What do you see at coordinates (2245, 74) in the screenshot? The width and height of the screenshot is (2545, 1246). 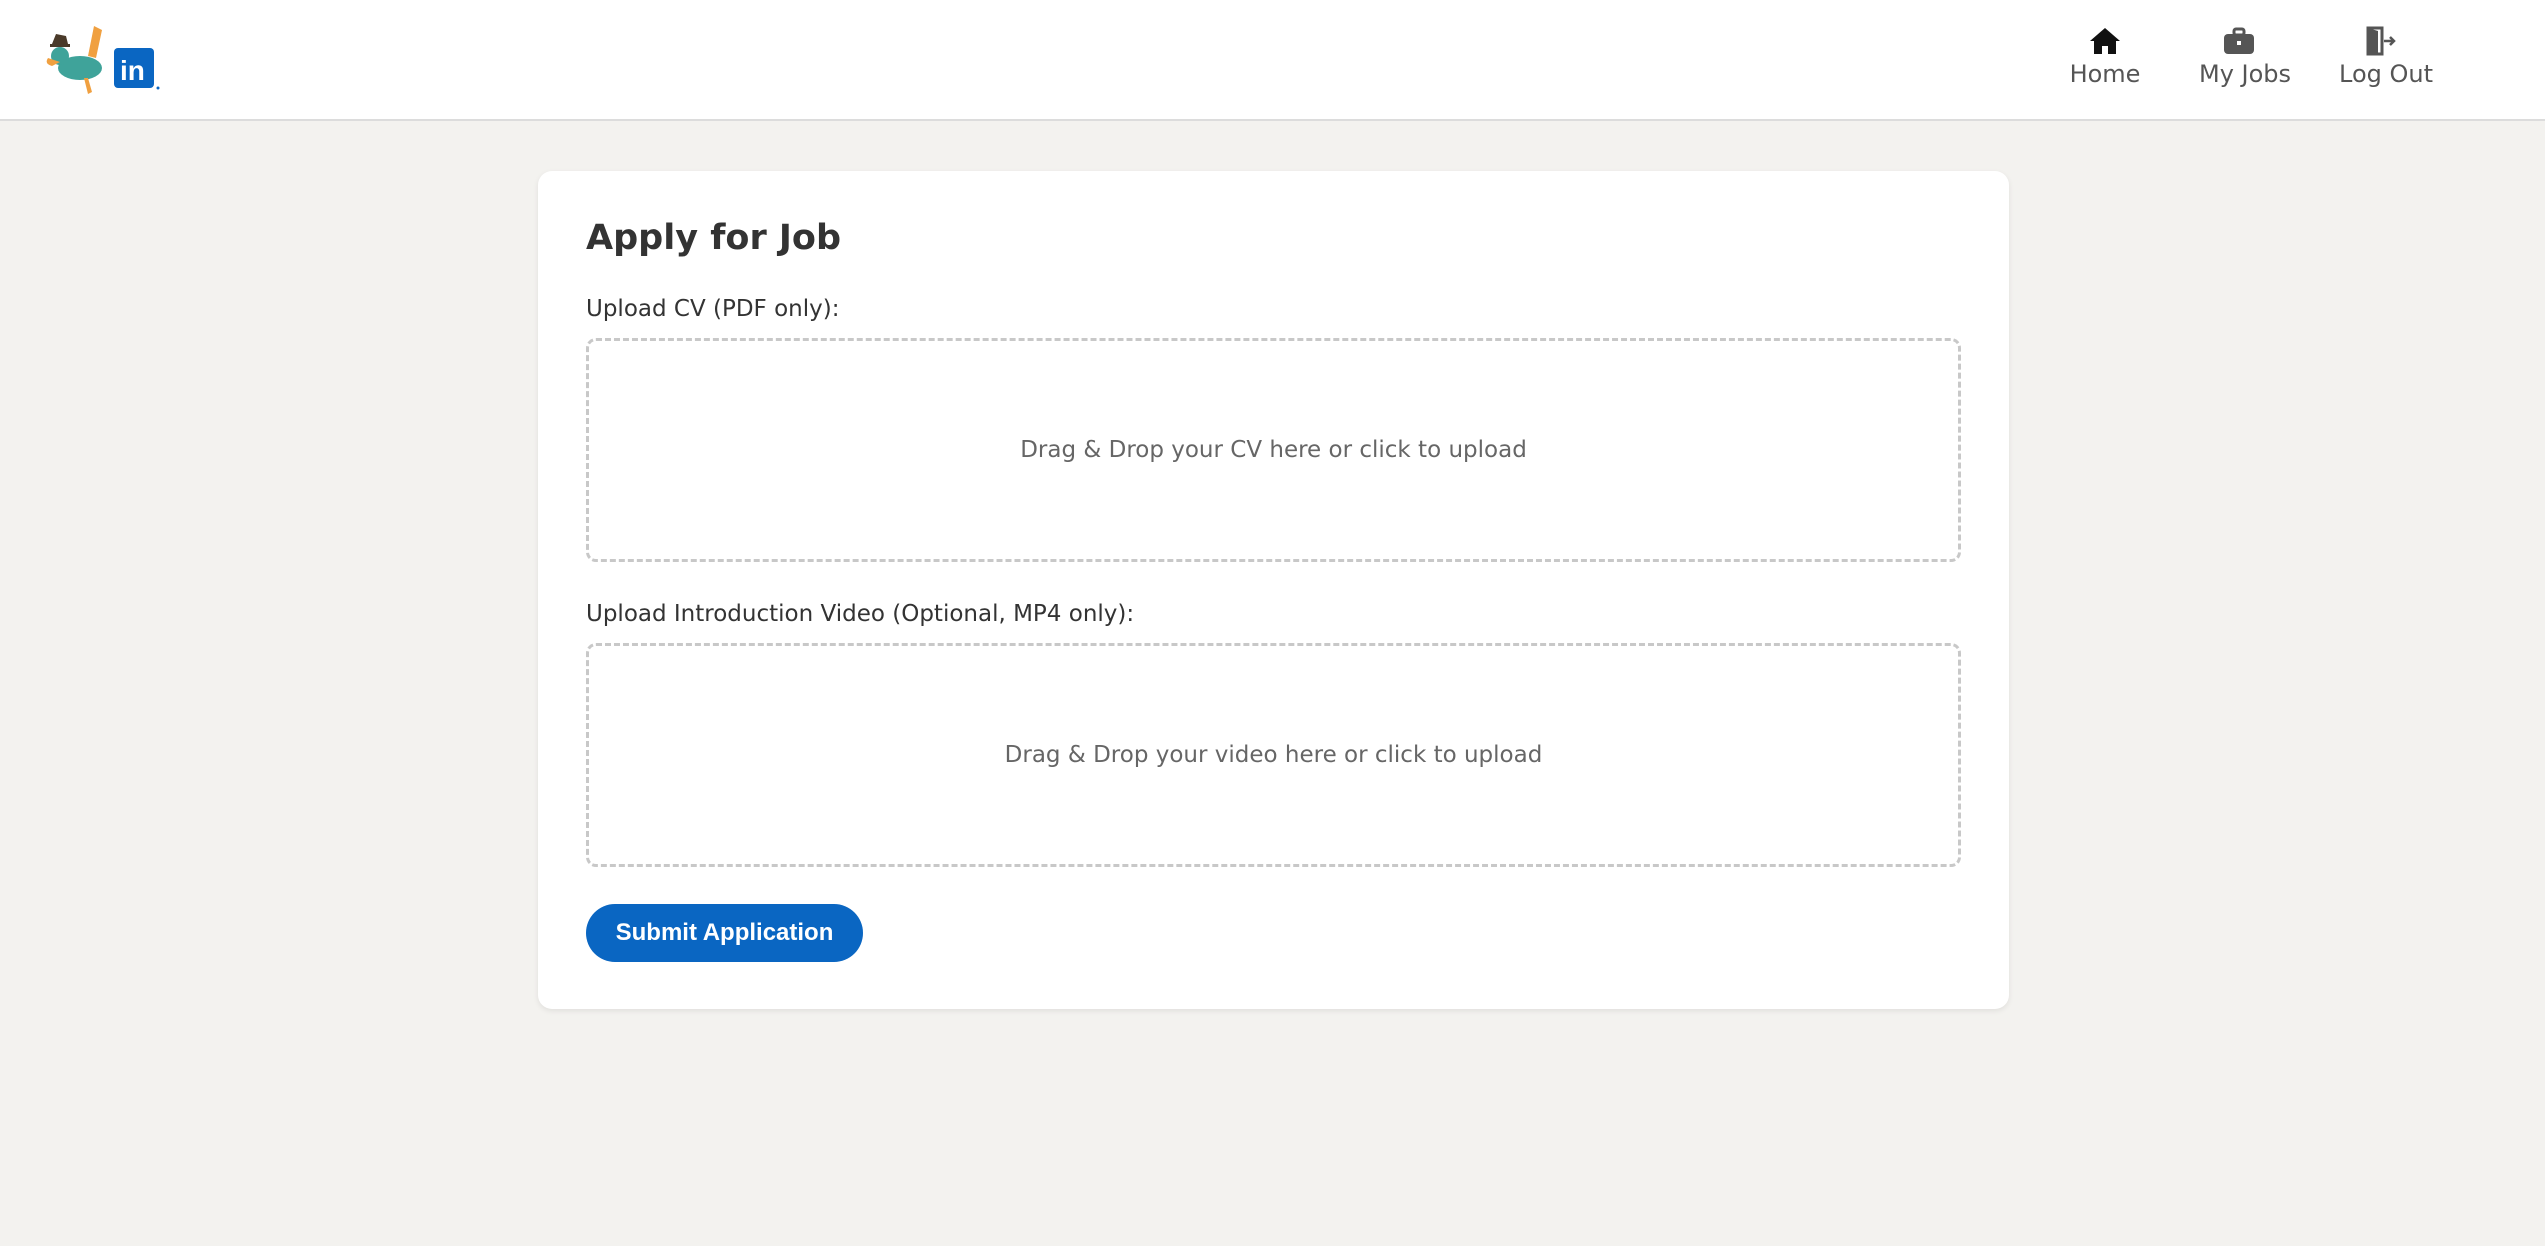 I see `nav-my-jobs-label: My Jobs` at bounding box center [2245, 74].